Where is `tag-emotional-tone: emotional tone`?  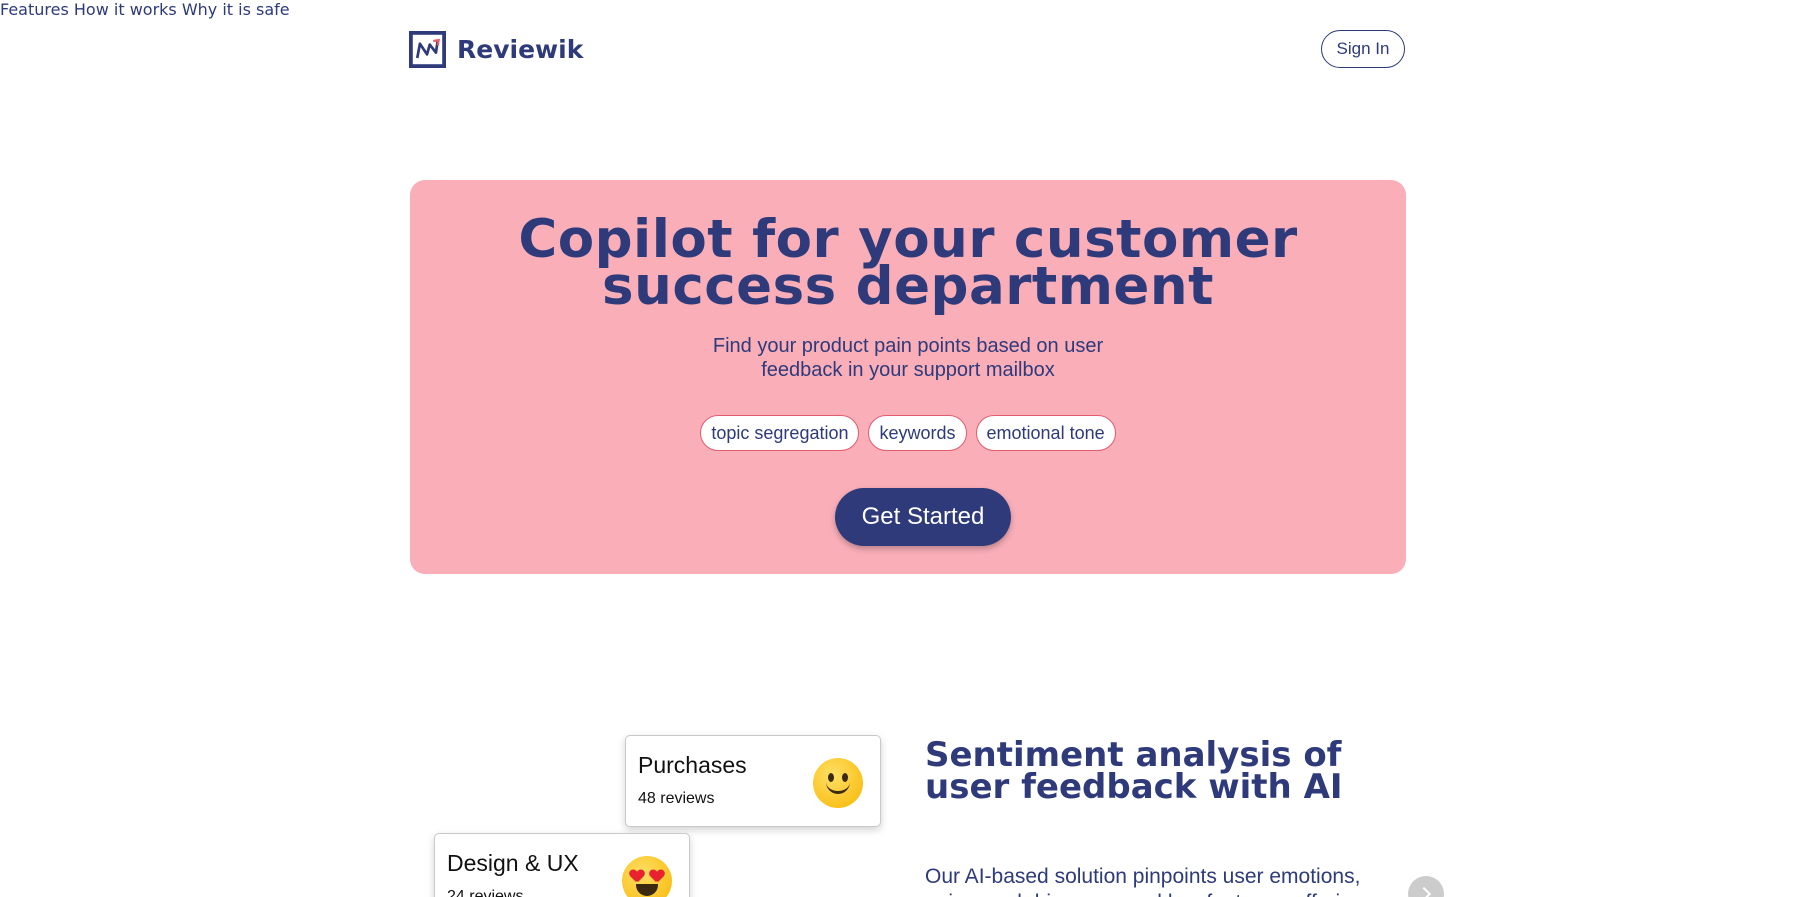
tag-emotional-tone: emotional tone is located at coordinates (1045, 433).